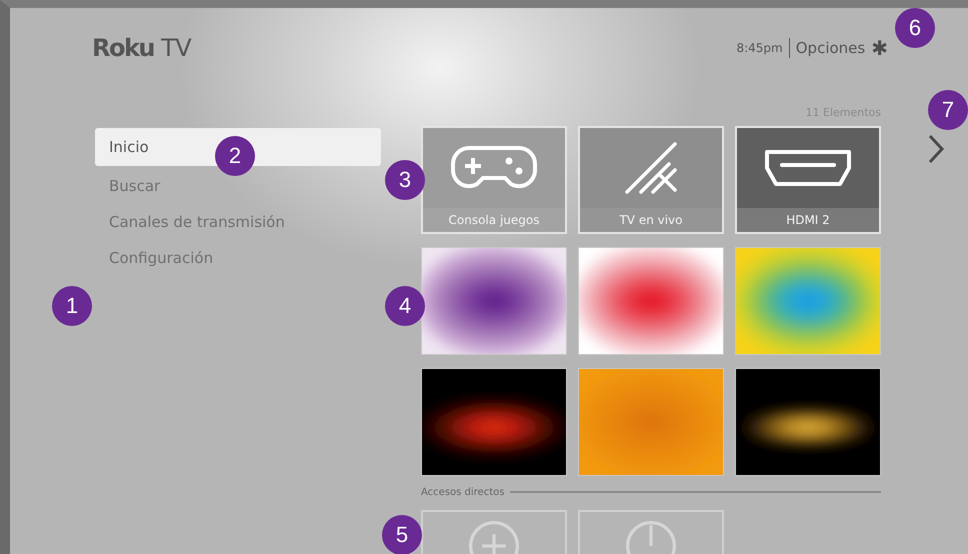  Describe the element at coordinates (879, 48) in the screenshot. I see `asterisk-icon: ✱` at that location.